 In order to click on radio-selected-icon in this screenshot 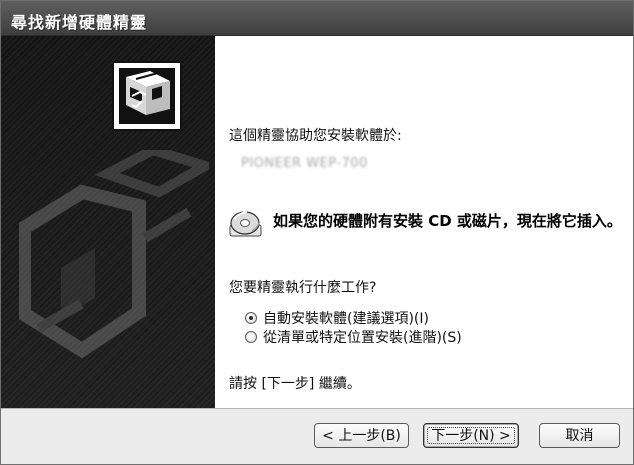, I will do `click(251, 318)`.